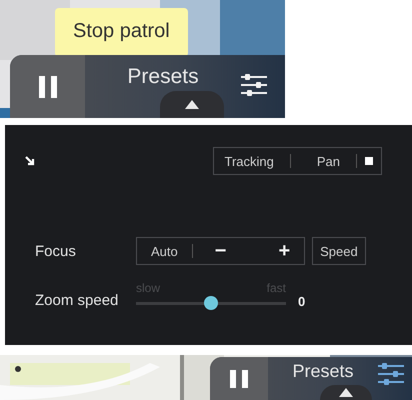 Image resolution: width=412 pixels, height=400 pixels. Describe the element at coordinates (270, 251) in the screenshot. I see `focus-plus-button: +` at that location.